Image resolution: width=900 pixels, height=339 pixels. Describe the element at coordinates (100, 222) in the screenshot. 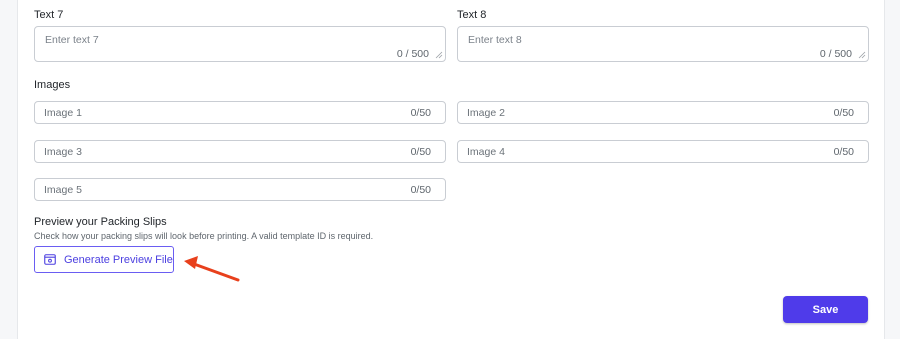

I see `preview-title: Preview your Packing Slips` at that location.